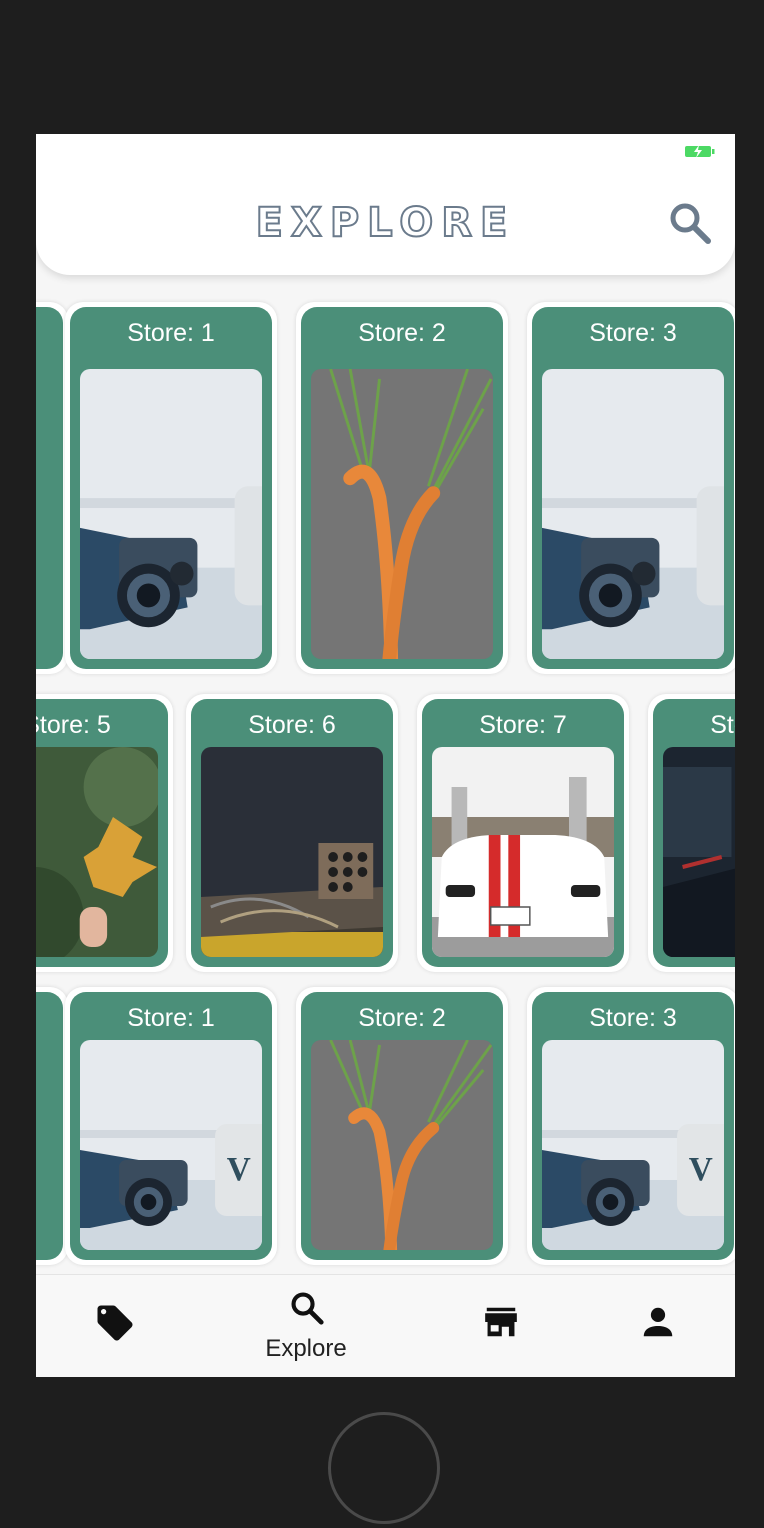  Describe the element at coordinates (700, 151) in the screenshot. I see `battery-charging-icon` at that location.